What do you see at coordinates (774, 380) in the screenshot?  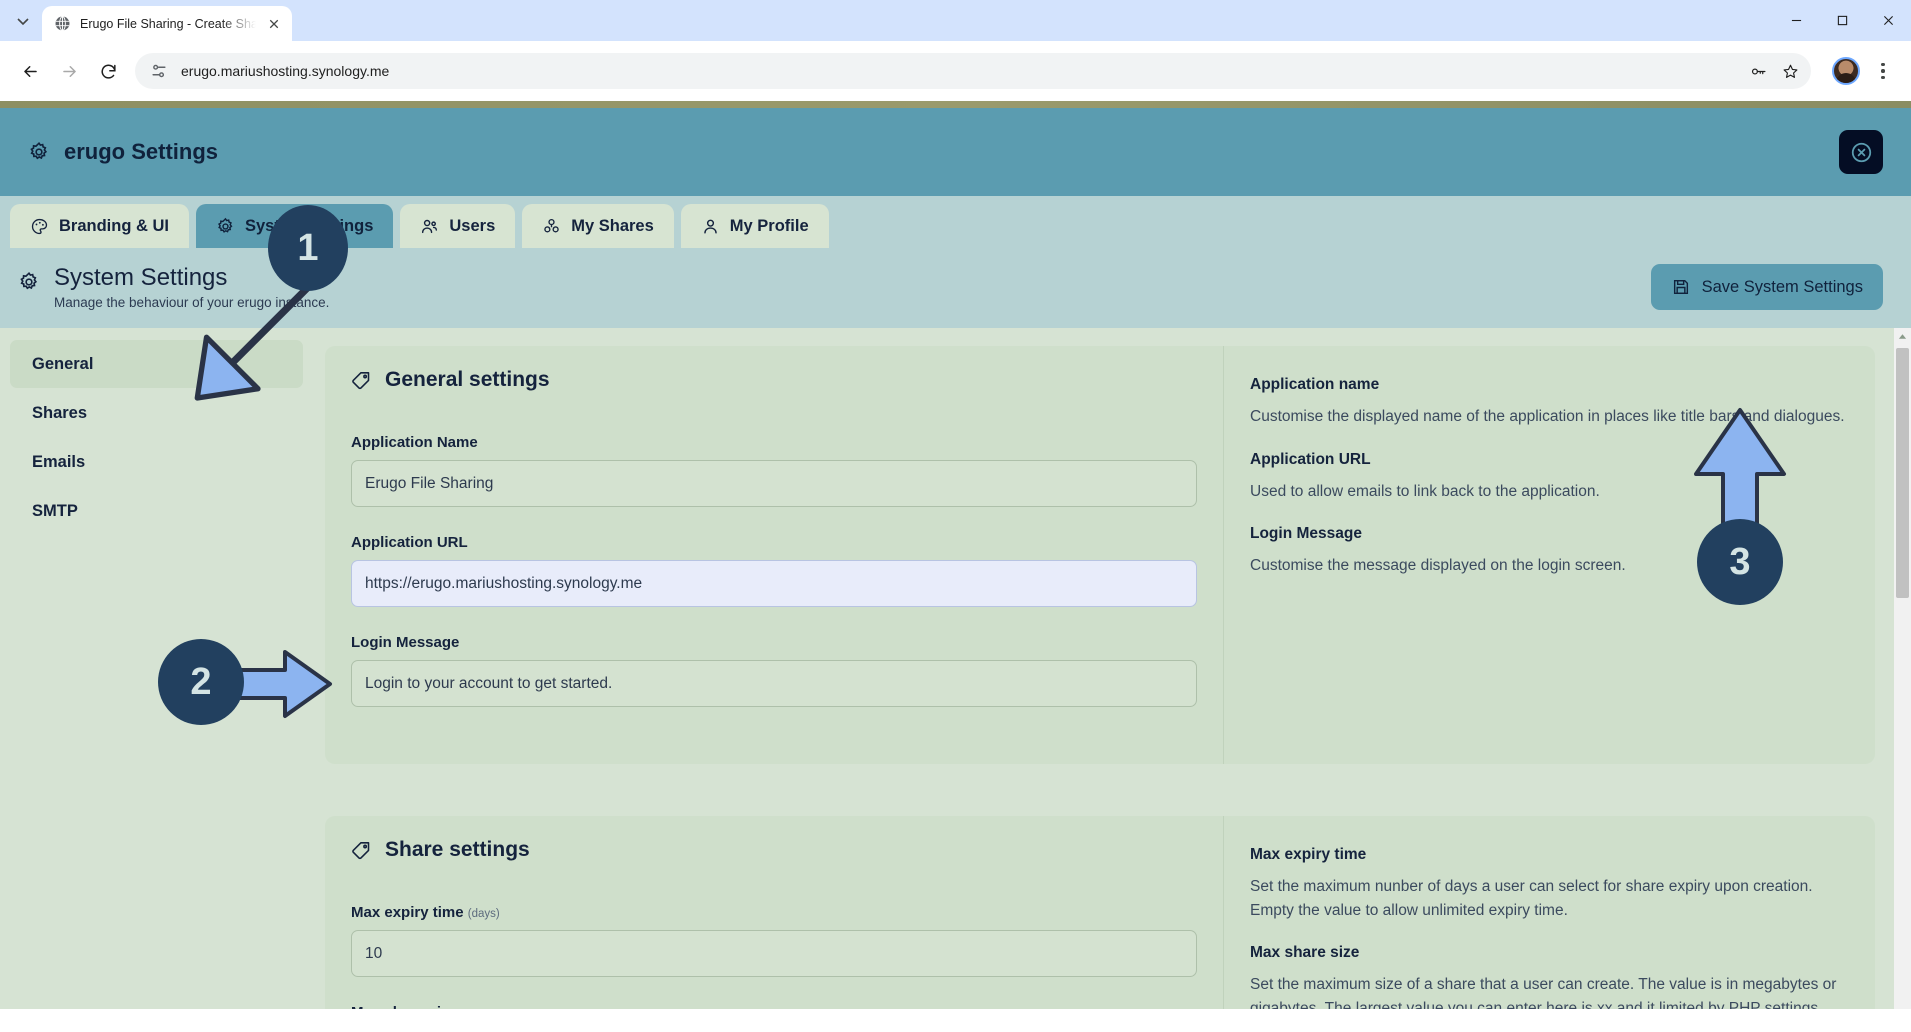 I see `general-settings-title: General settings` at bounding box center [774, 380].